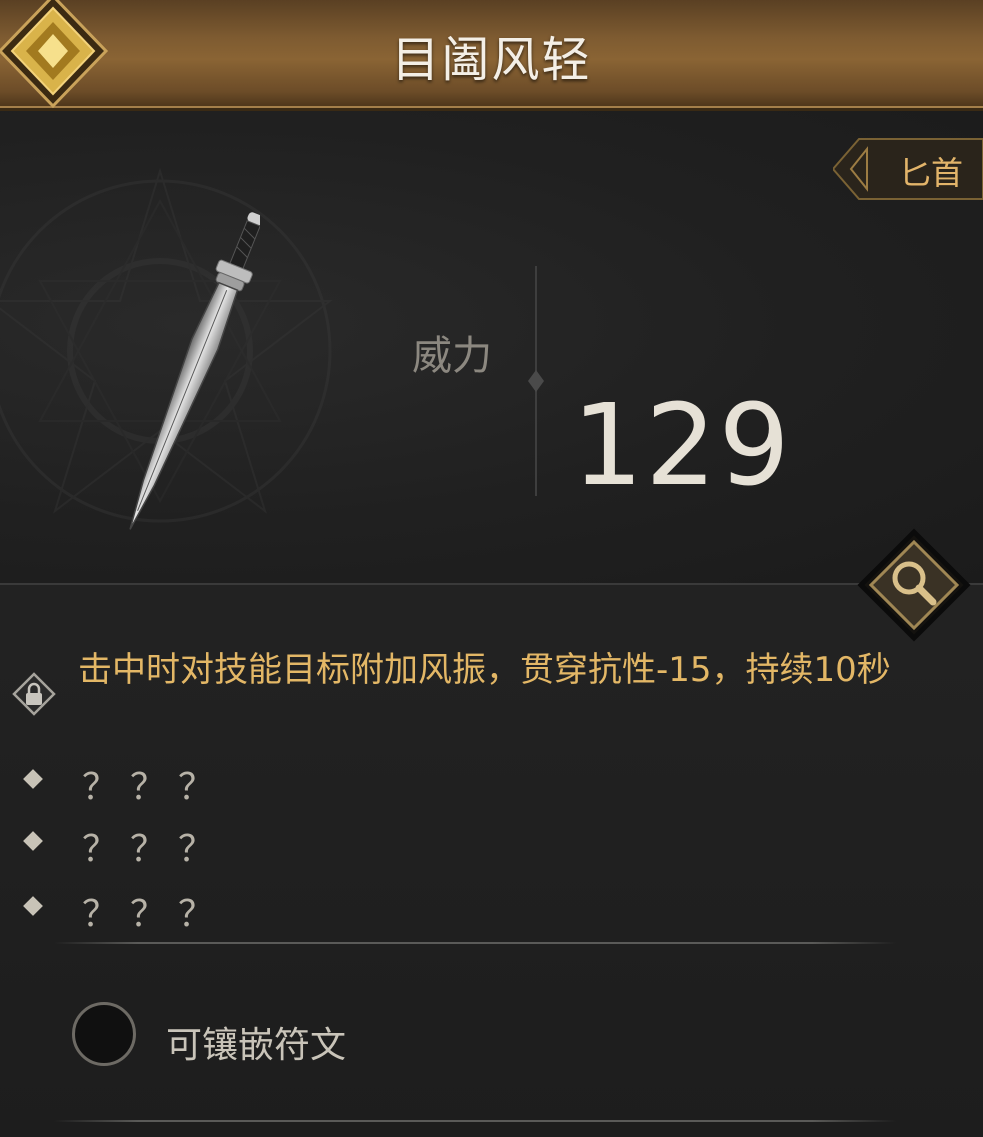  I want to click on weapon-type: 匕首, so click(908, 169).